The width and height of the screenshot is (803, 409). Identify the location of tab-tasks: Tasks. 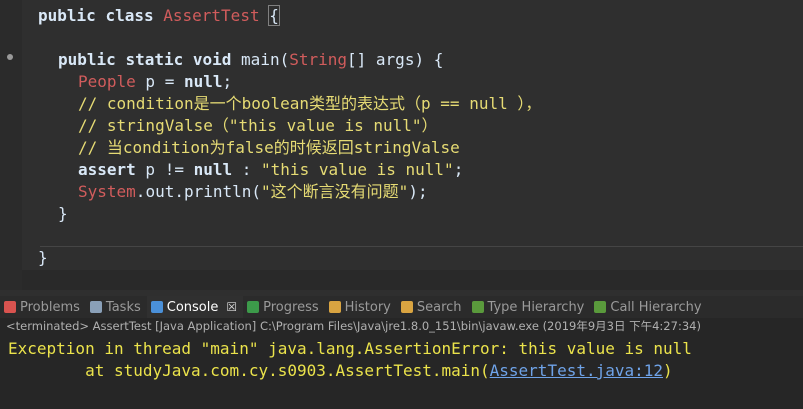
(116, 307).